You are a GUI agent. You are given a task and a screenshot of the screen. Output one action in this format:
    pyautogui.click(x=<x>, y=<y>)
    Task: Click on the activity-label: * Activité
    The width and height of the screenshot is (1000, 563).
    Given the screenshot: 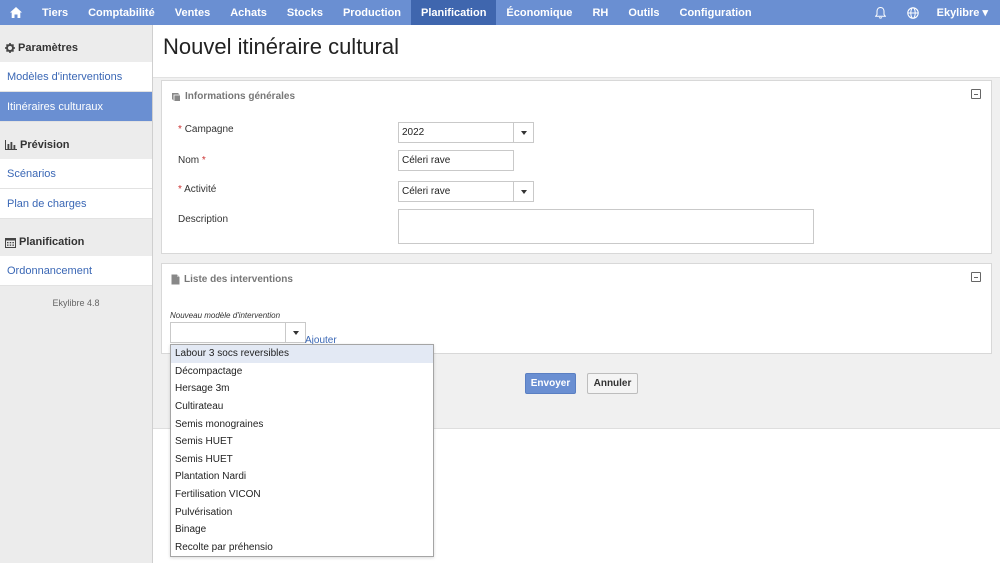 What is the action you would take?
    pyautogui.click(x=197, y=189)
    